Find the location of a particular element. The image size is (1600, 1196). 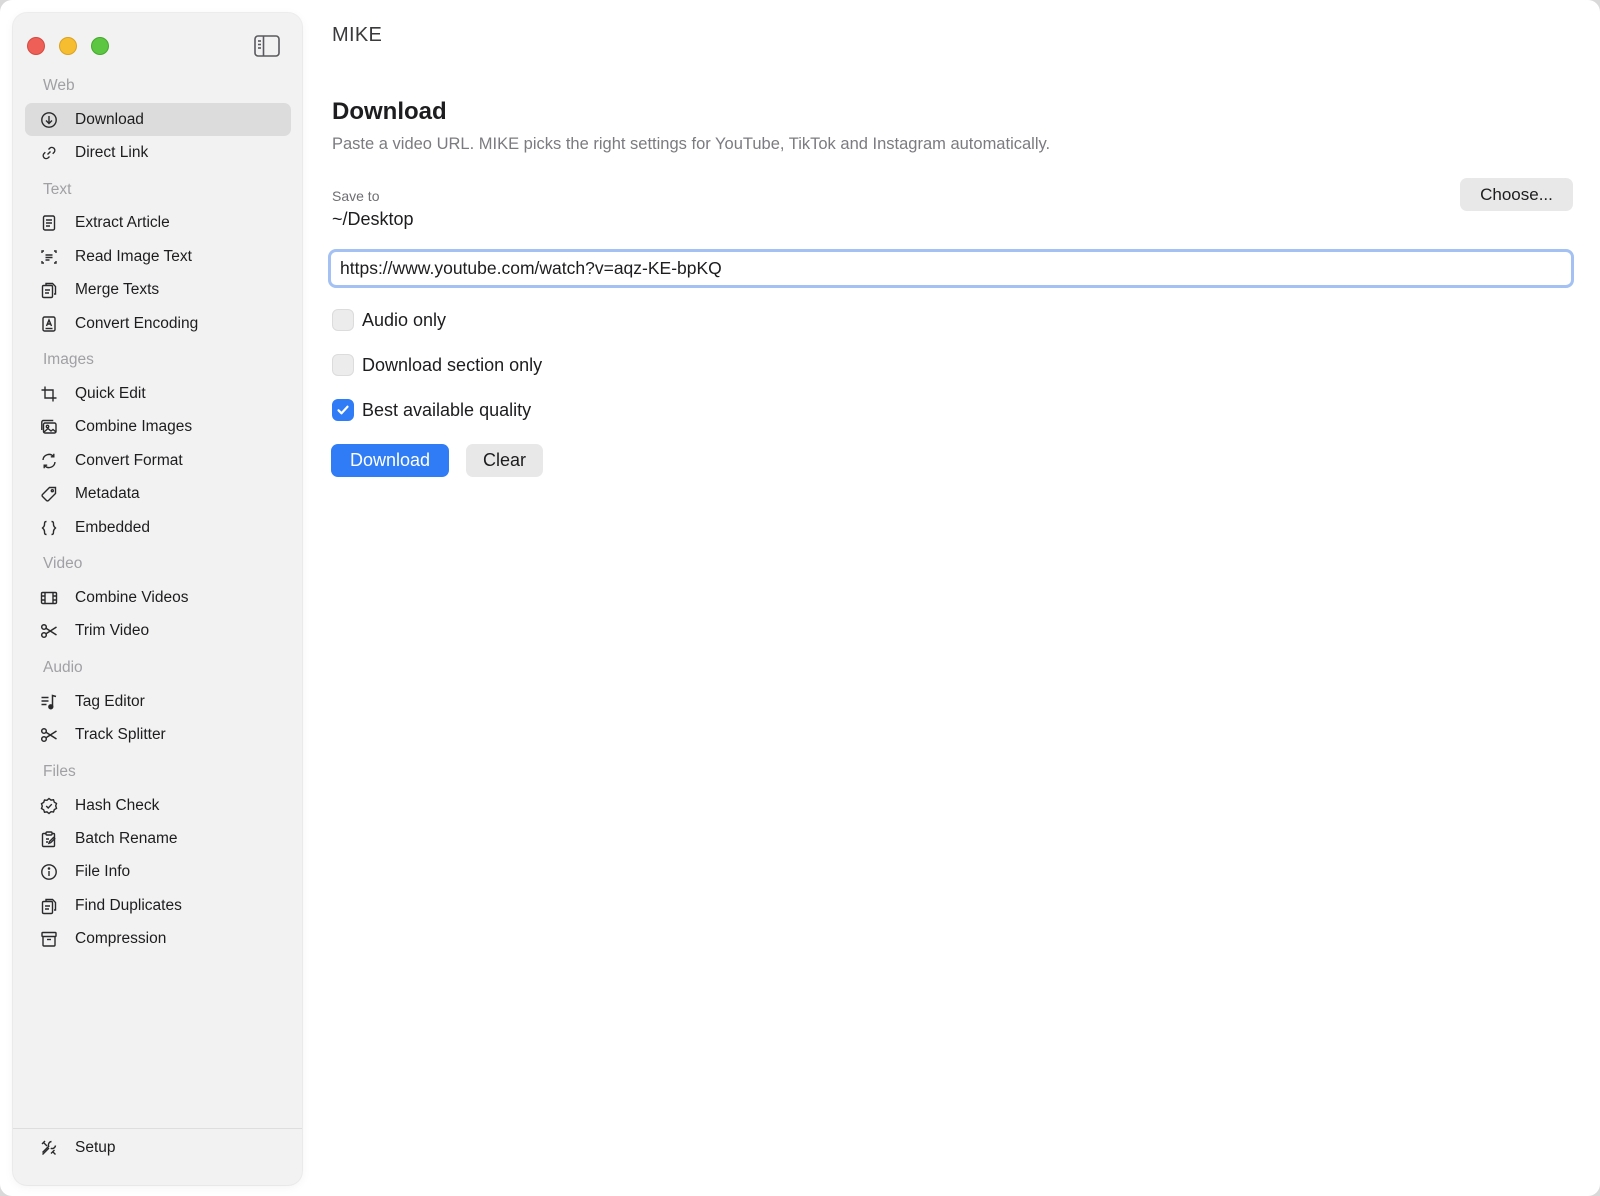

sidebar-item-label: Metadata is located at coordinates (107, 494).